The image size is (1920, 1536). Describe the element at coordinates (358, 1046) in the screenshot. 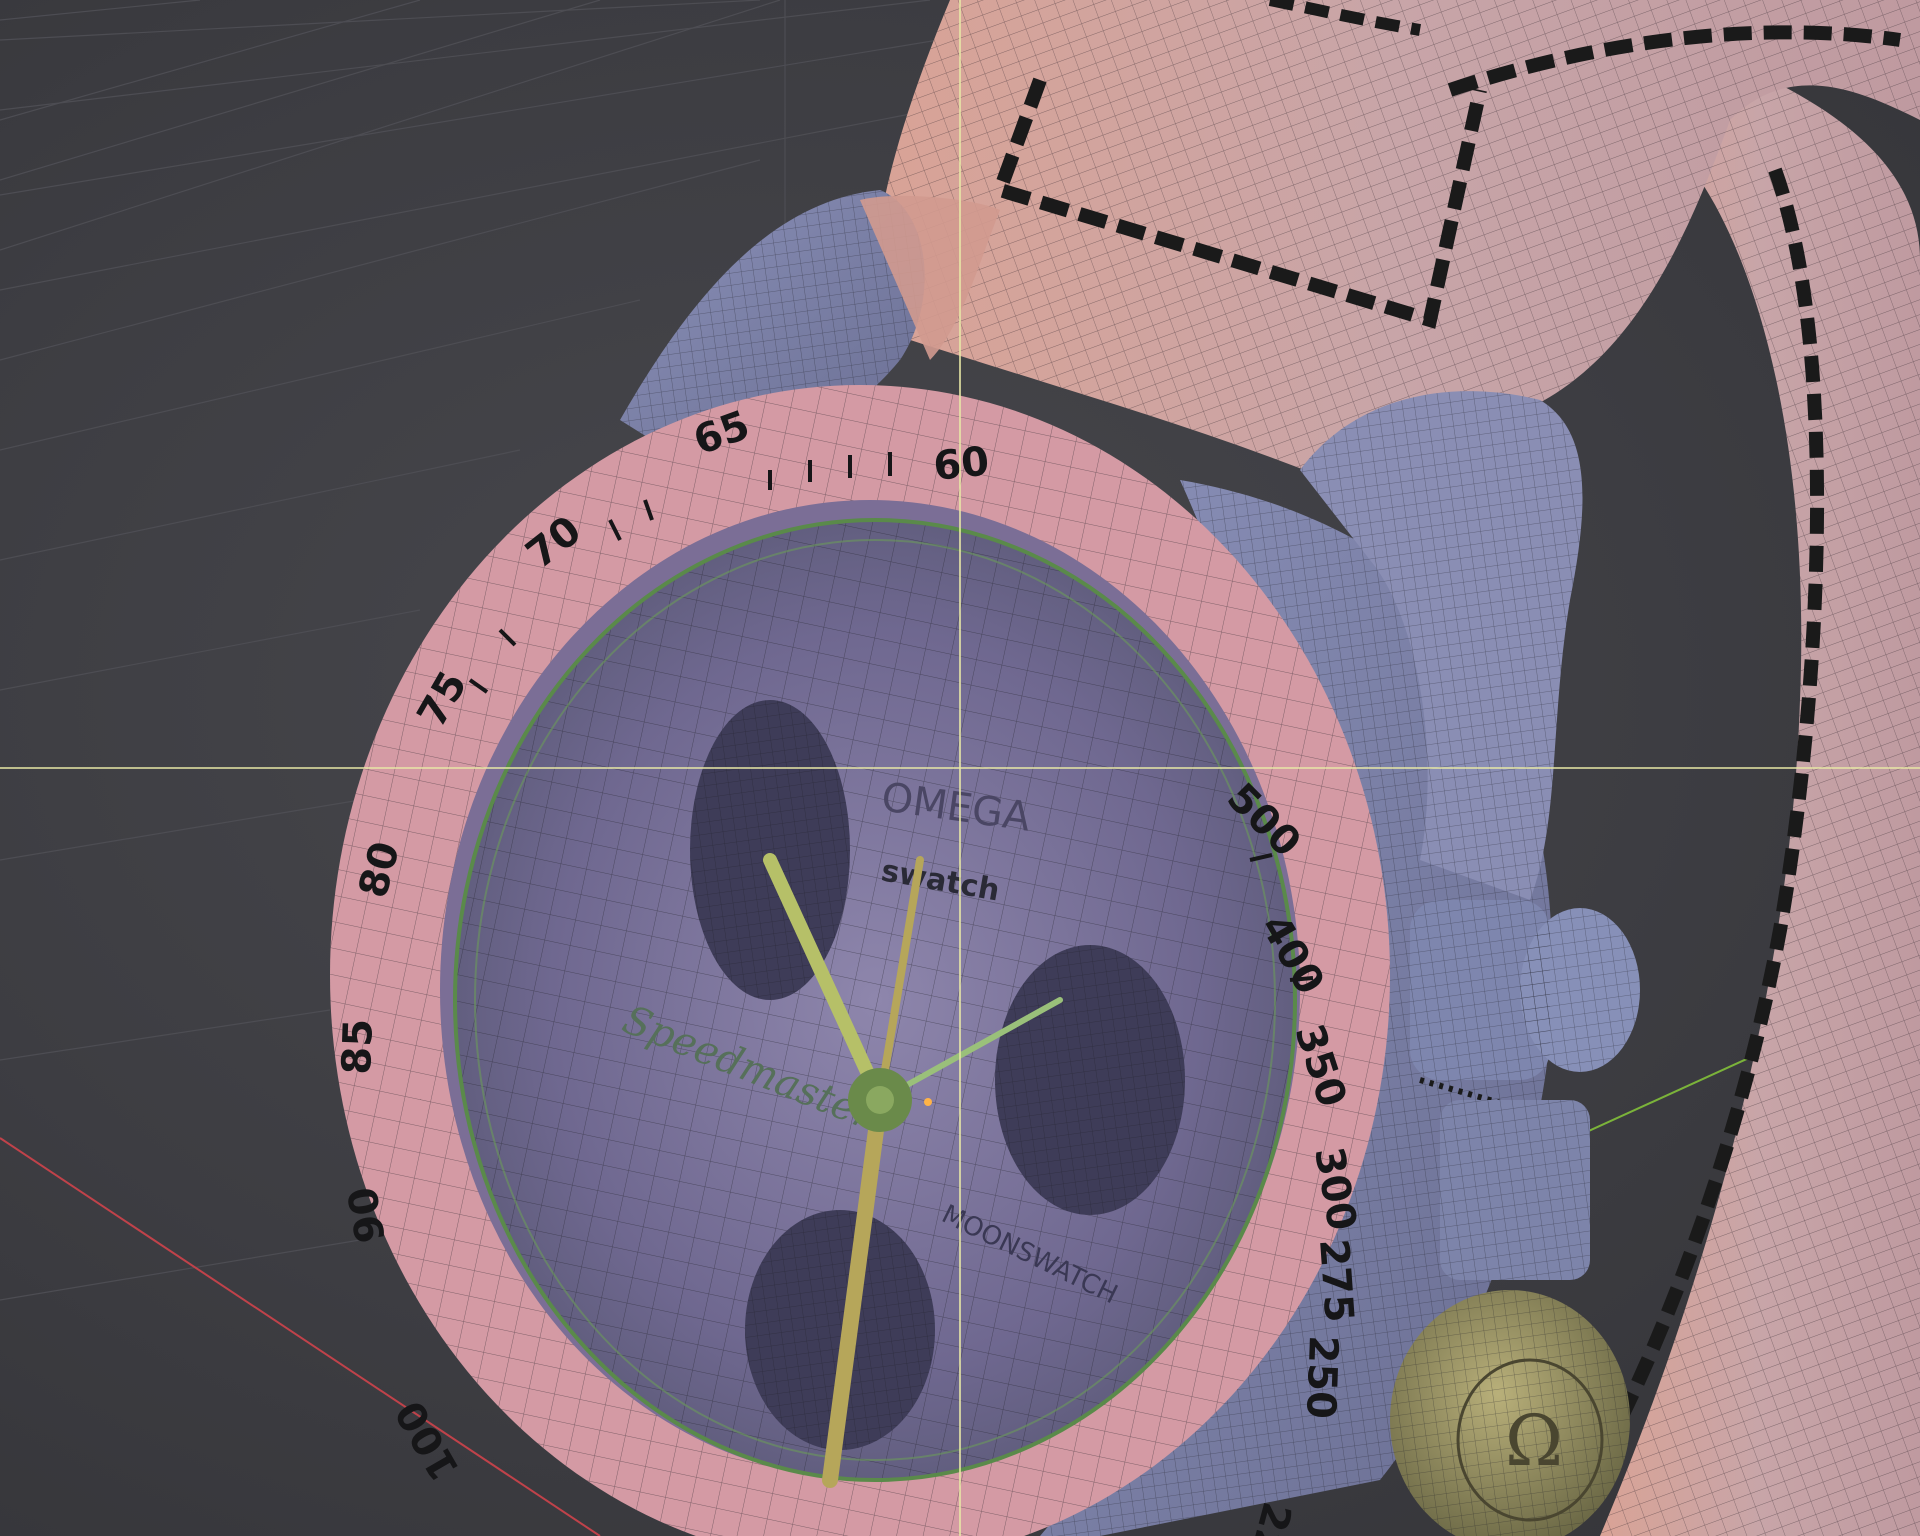

I see `bezel-num-85: 85` at that location.